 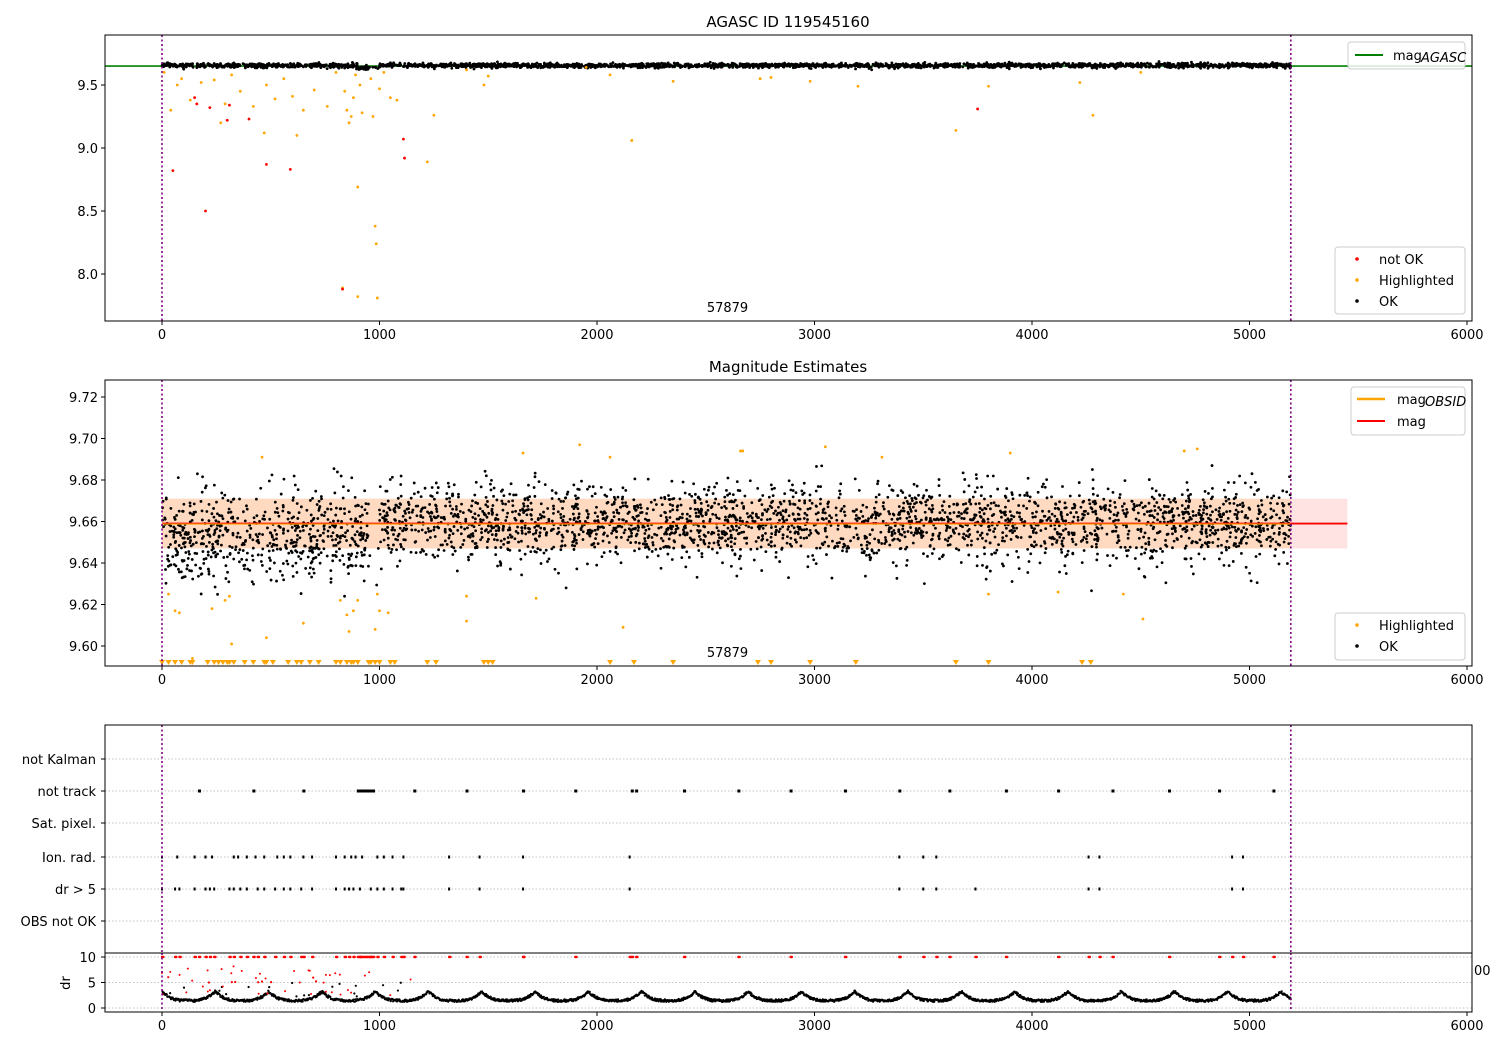 I want to click on legend-sub-agasc: AGASC, so click(x=1443, y=58).